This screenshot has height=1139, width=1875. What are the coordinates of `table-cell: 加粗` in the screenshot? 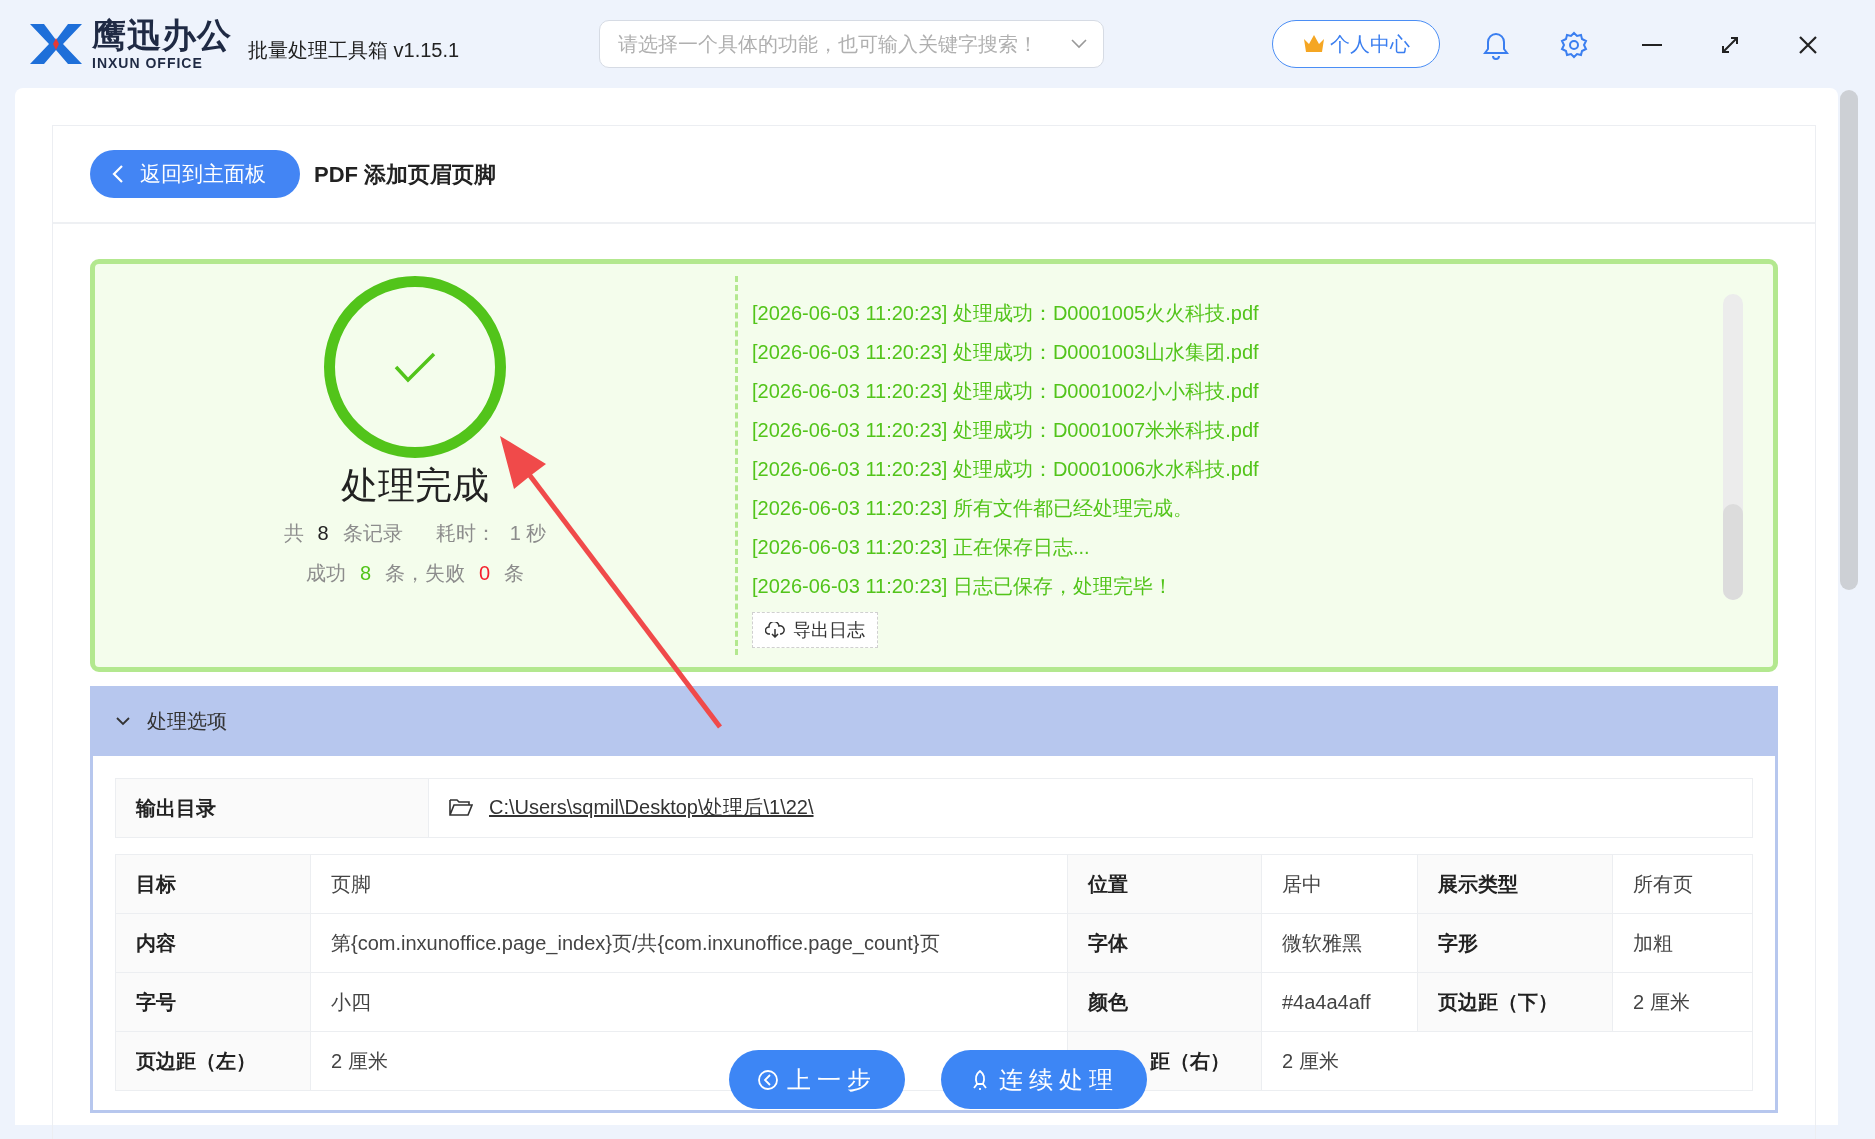 It's located at (1682, 943).